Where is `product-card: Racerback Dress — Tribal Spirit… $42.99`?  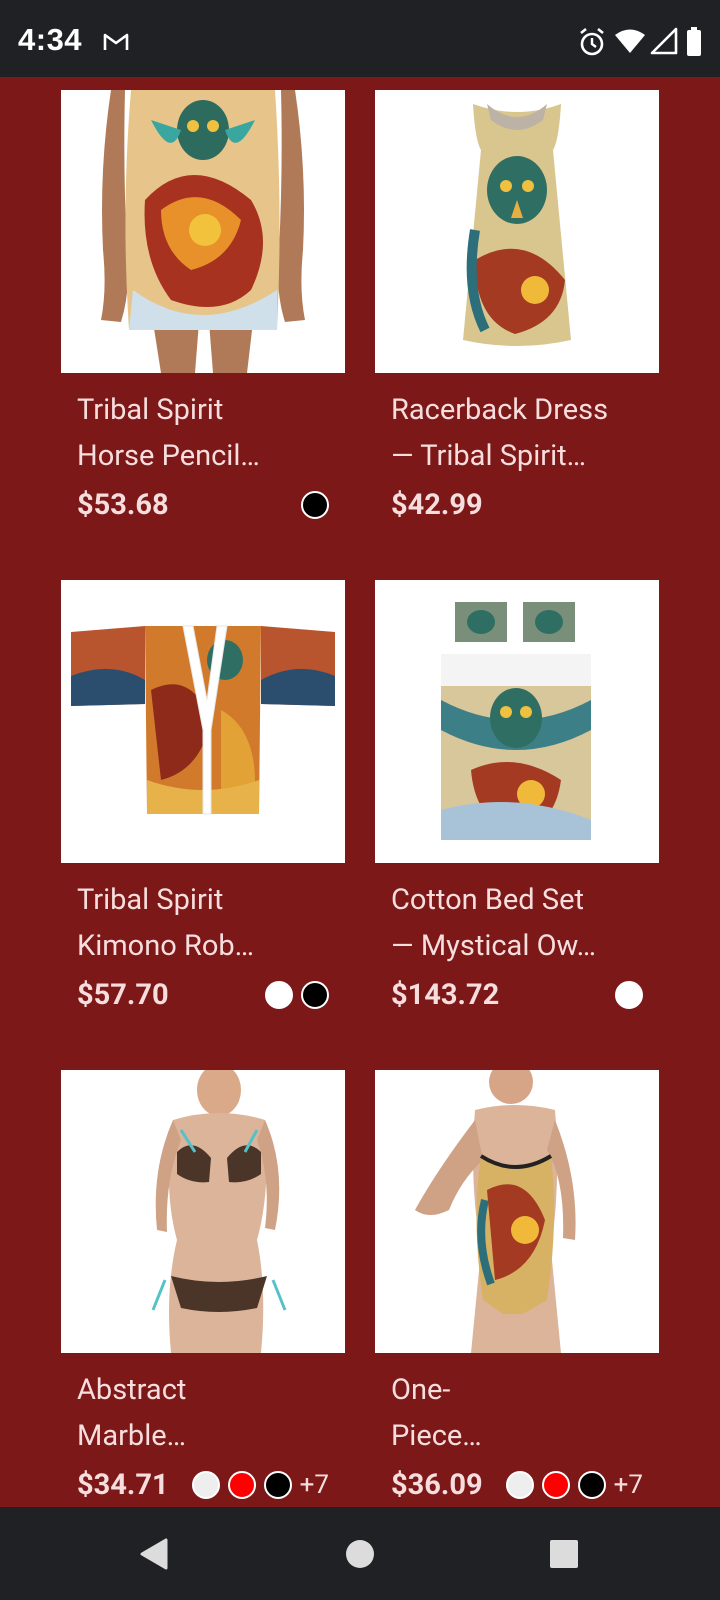 product-card: Racerback Dress — Tribal Spirit… $42.99 is located at coordinates (517, 308).